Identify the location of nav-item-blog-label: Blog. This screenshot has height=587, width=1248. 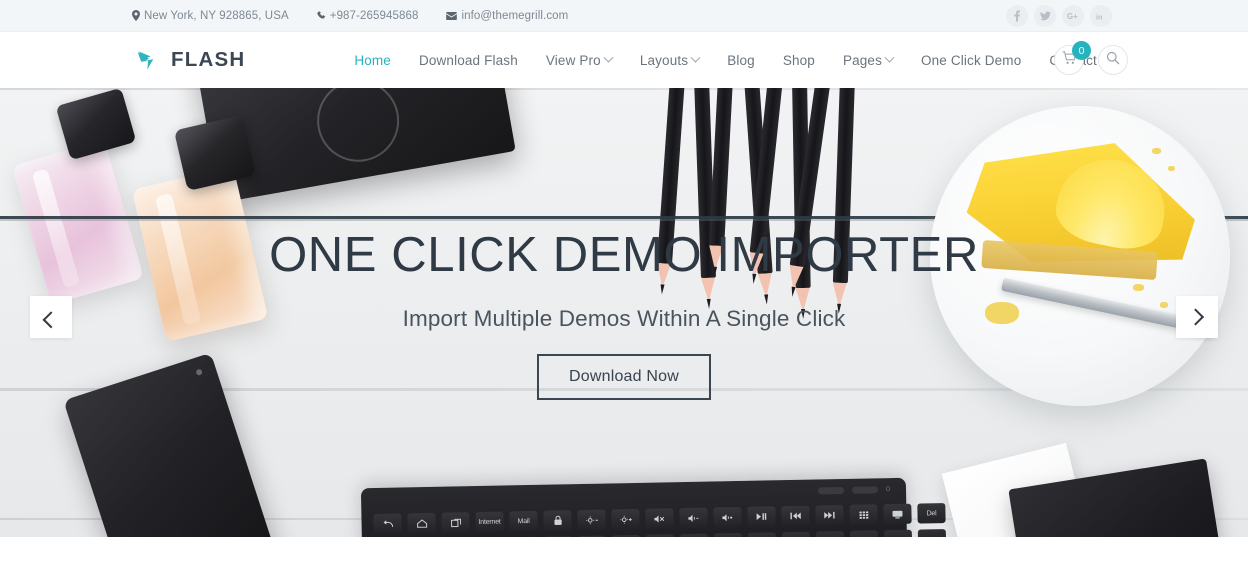
(741, 60).